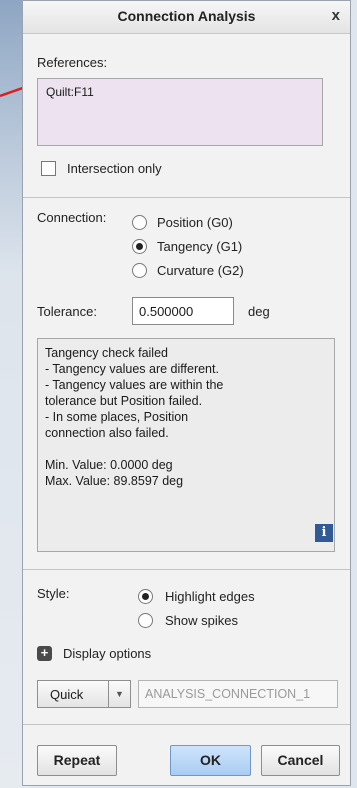 The width and height of the screenshot is (357, 788). What do you see at coordinates (107, 653) in the screenshot?
I see `display-options-toggle: Display options` at bounding box center [107, 653].